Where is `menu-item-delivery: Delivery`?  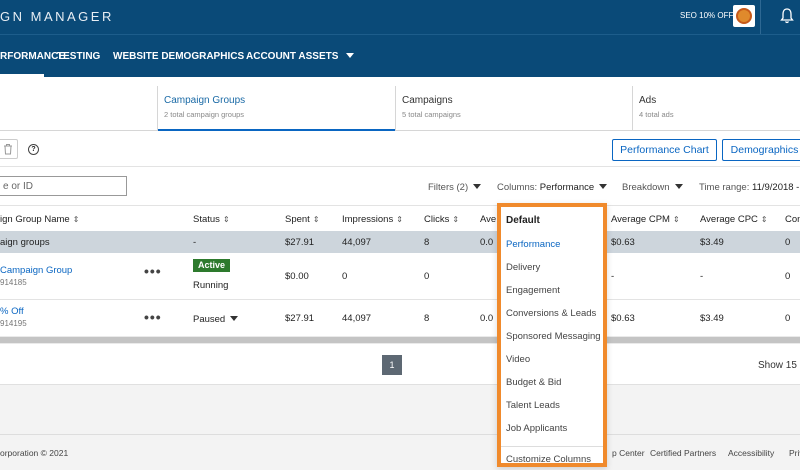
menu-item-delivery: Delivery is located at coordinates (523, 267).